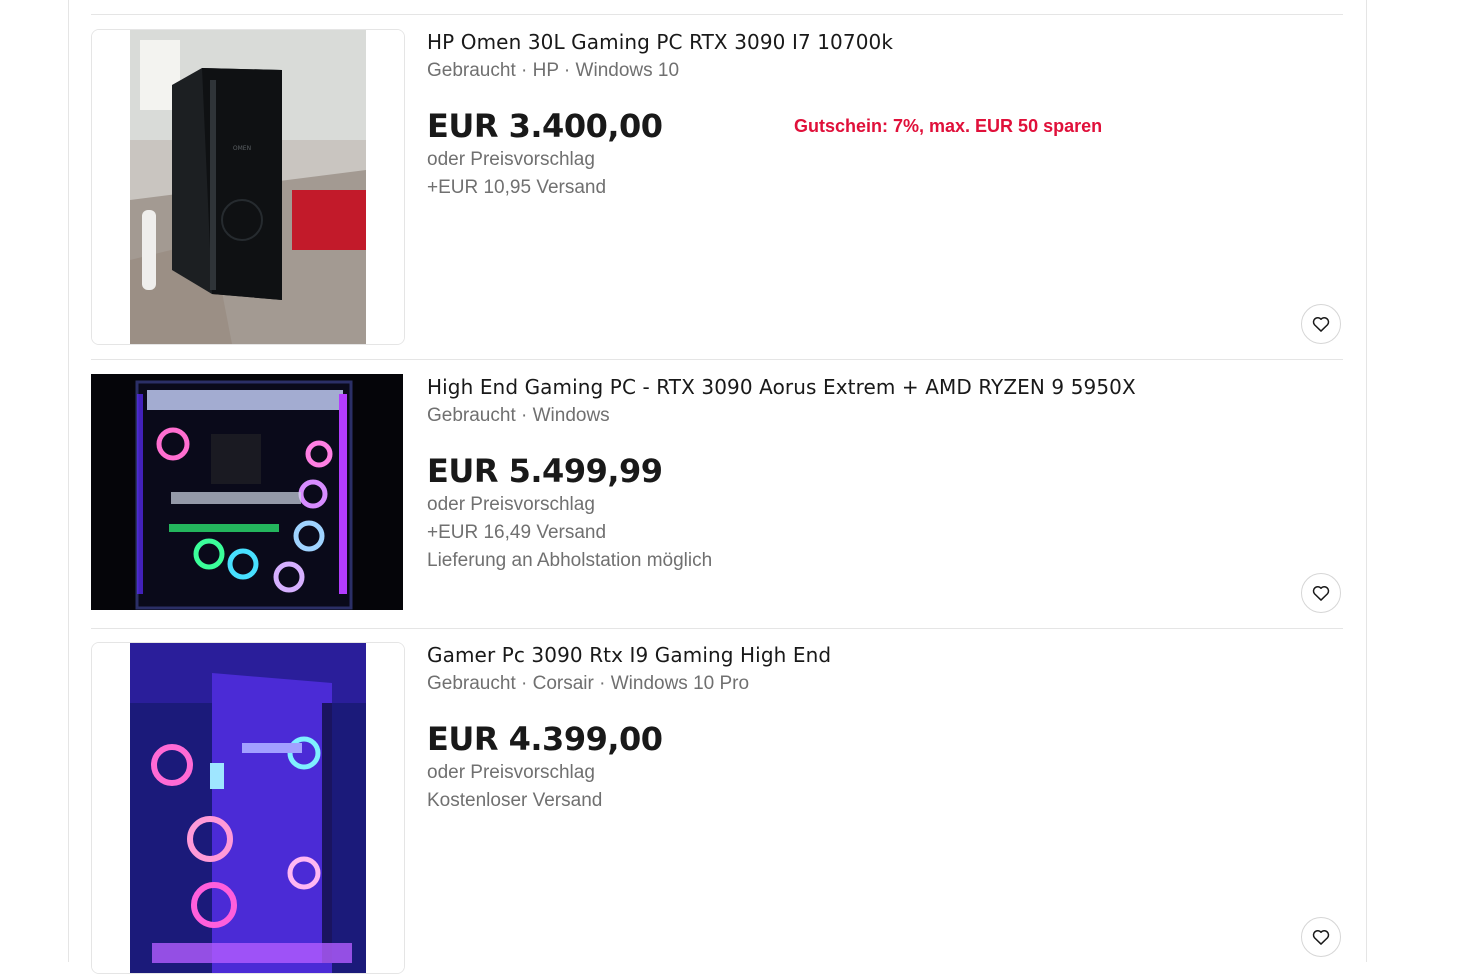 The height and width of the screenshot is (974, 1467). What do you see at coordinates (242, 148) in the screenshot?
I see `svg-text: OMEN` at bounding box center [242, 148].